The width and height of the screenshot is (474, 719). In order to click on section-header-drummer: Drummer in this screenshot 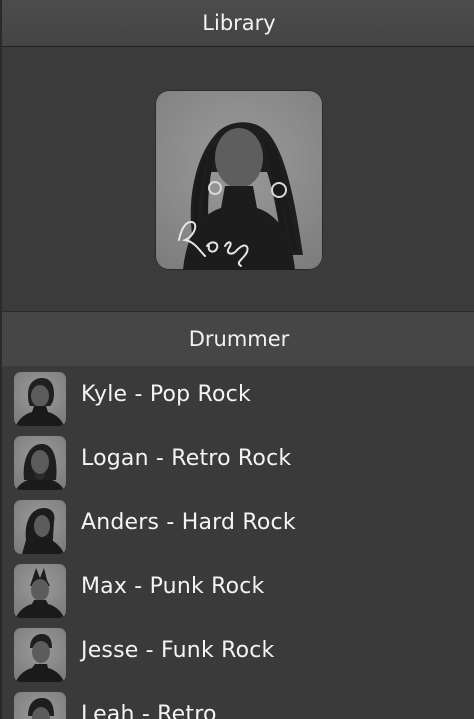, I will do `click(238, 339)`.